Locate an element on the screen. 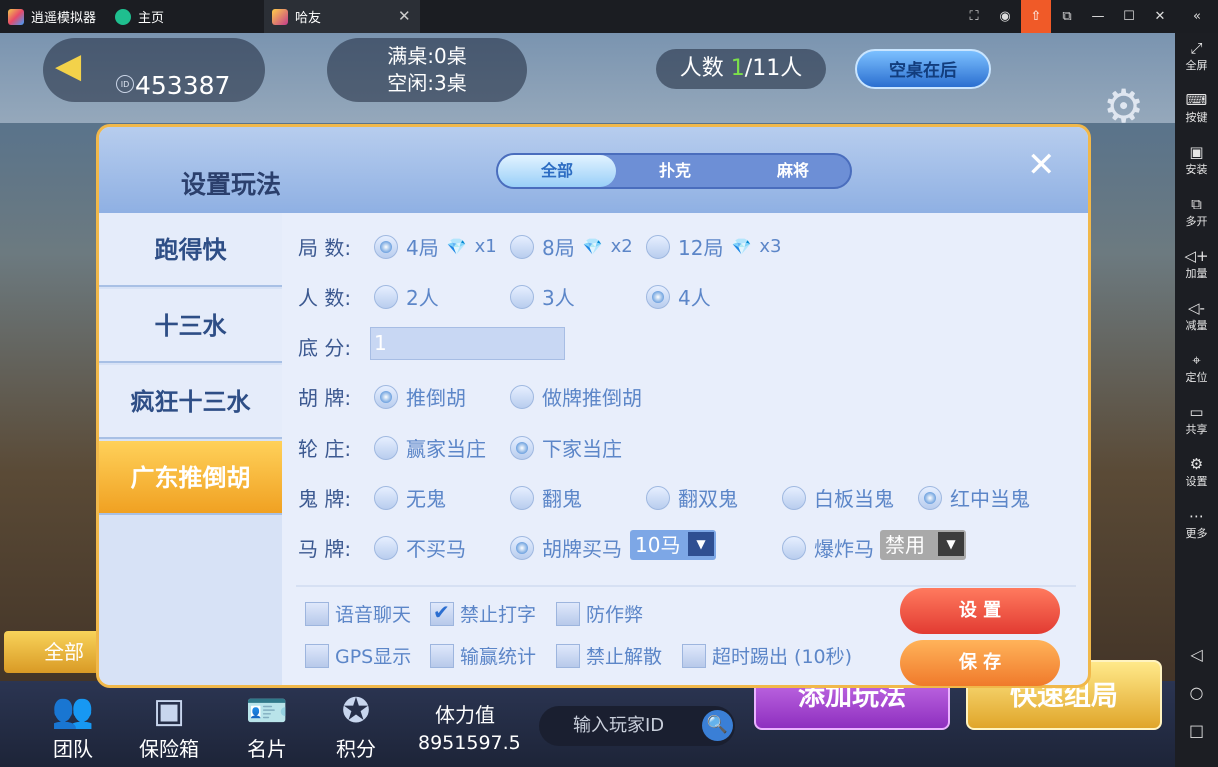  dealer-option-next: 下家当庄 is located at coordinates (566, 447).